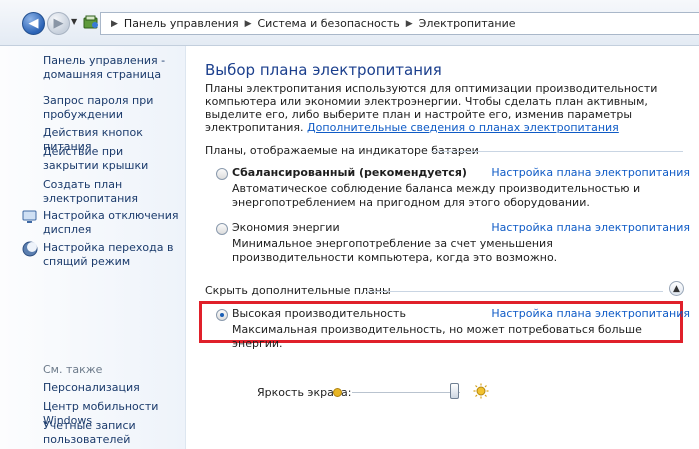 The image size is (699, 449). I want to click on hide-extra-plans-heading: Скрыть дополнительные планы, so click(298, 290).